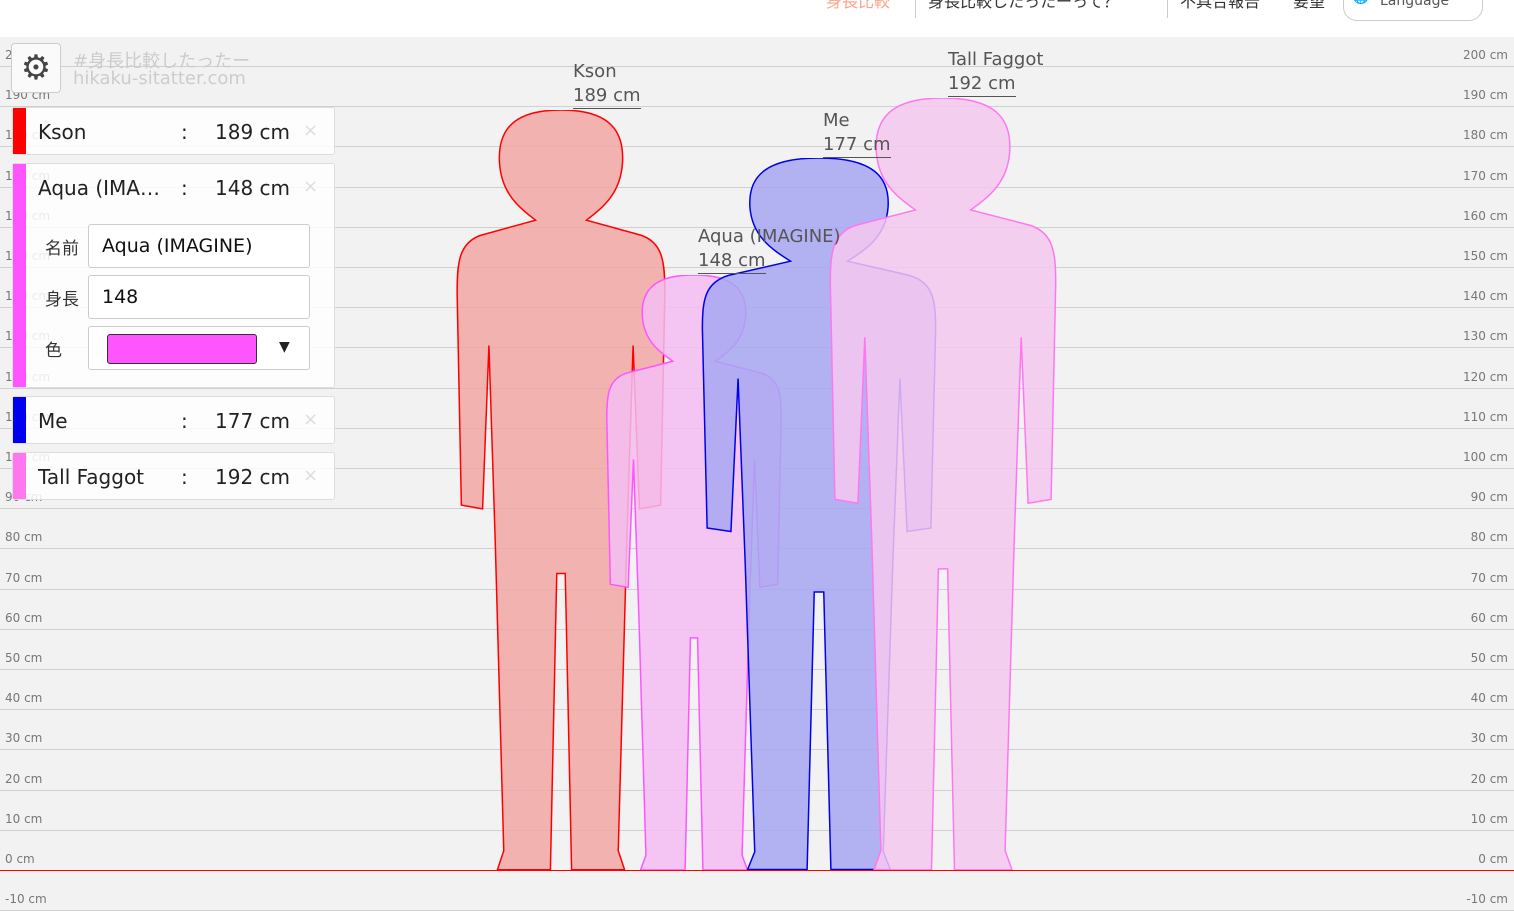 Image resolution: width=1514 pixels, height=911 pixels. Describe the element at coordinates (1485, 296) in the screenshot. I see `scale-label: 140 cm` at that location.